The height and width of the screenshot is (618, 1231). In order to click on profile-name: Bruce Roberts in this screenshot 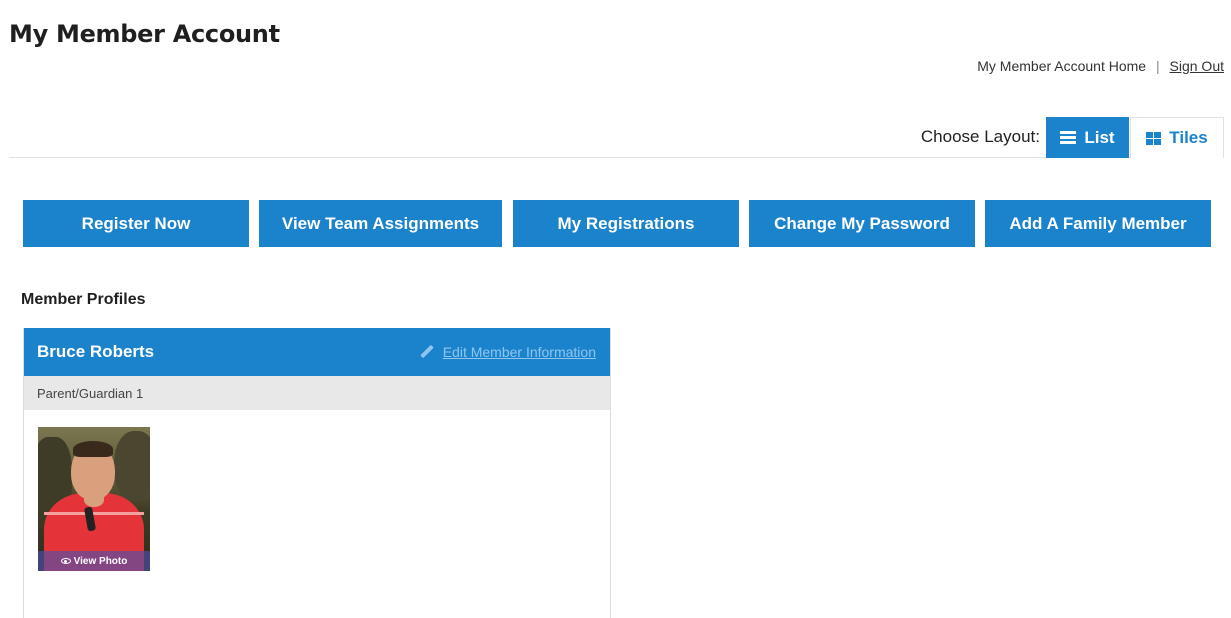, I will do `click(96, 351)`.